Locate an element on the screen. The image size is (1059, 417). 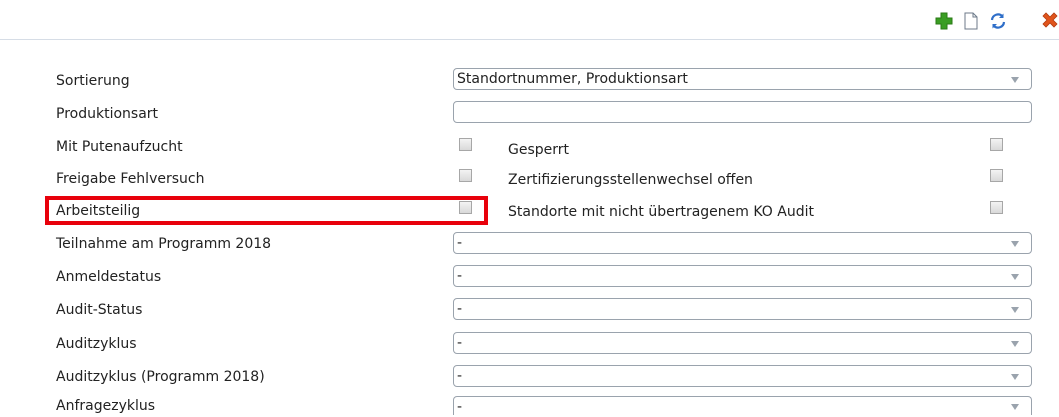
new-document-icon is located at coordinates (971, 21).